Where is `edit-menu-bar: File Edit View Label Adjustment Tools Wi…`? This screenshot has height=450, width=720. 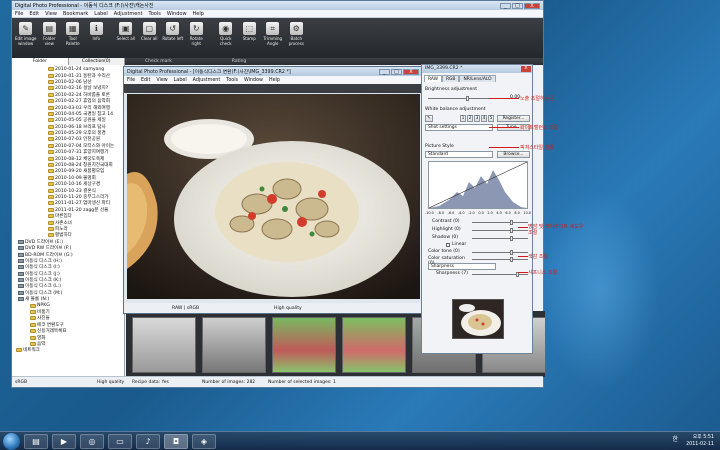 edit-menu-bar: File Edit View Label Adjustment Tools Wi… is located at coordinates (273, 80).